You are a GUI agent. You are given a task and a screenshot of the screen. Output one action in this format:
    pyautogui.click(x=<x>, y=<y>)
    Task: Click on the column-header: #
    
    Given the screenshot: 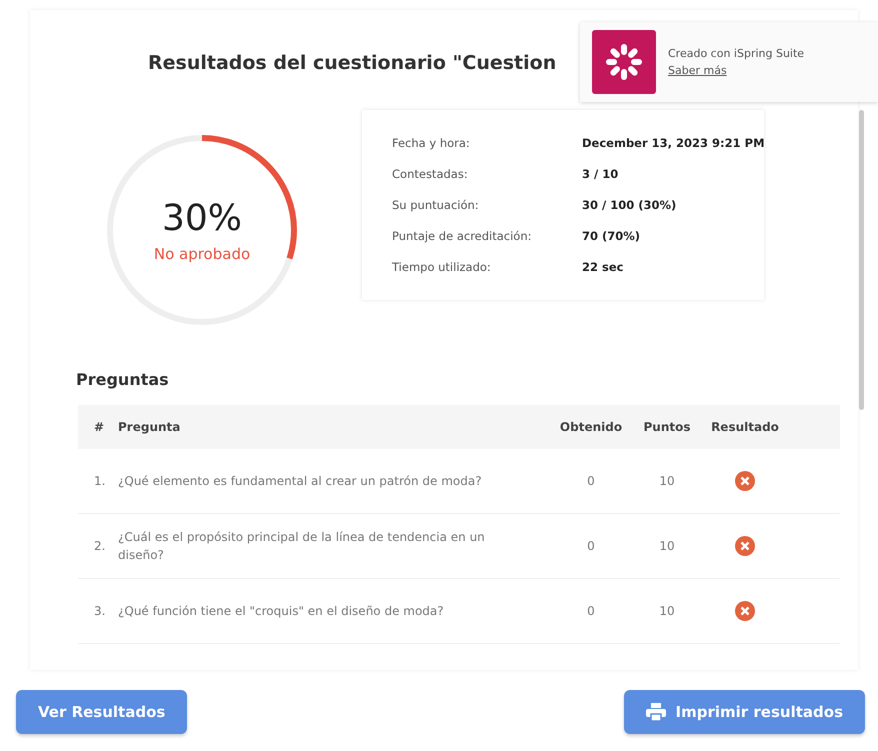 What is the action you would take?
    pyautogui.click(x=99, y=427)
    